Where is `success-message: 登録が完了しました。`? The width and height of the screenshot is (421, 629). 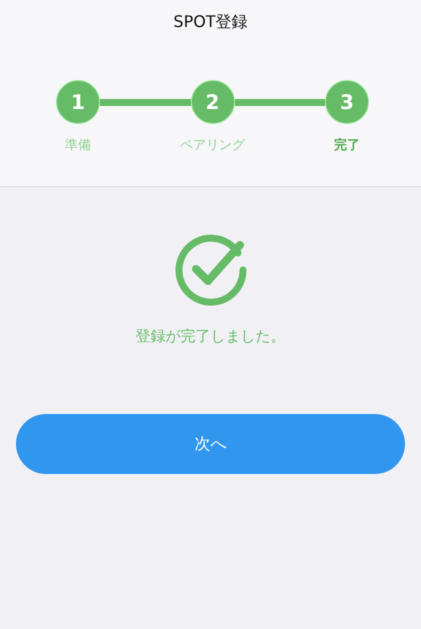 success-message: 登録が完了しました。 is located at coordinates (211, 336).